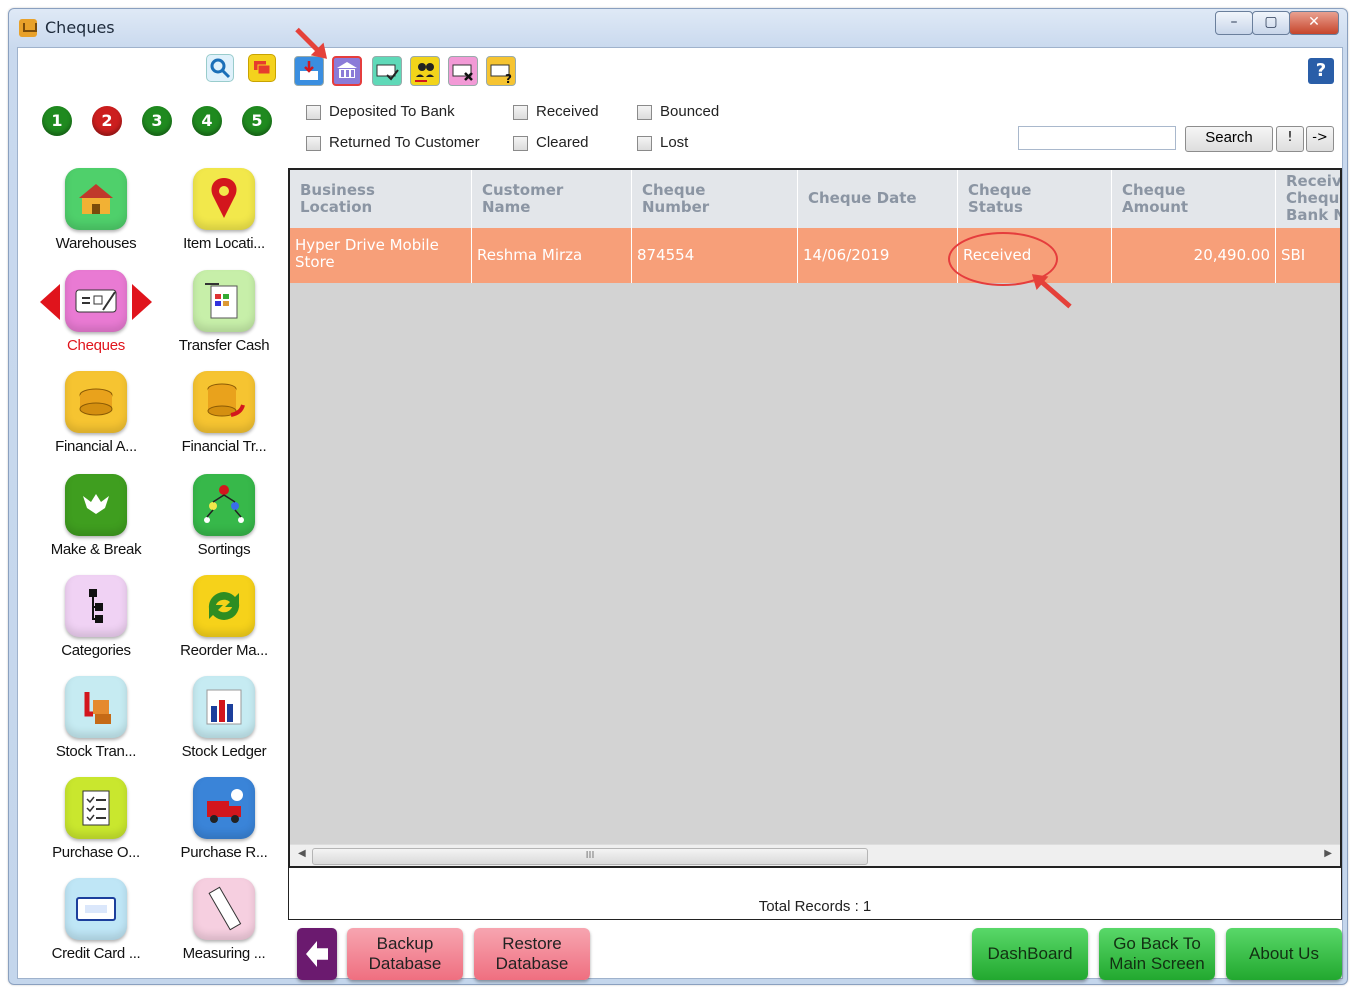 This screenshot has height=987, width=1353. What do you see at coordinates (715, 255) in the screenshot?
I see `cell-cheque-number: 874554` at bounding box center [715, 255].